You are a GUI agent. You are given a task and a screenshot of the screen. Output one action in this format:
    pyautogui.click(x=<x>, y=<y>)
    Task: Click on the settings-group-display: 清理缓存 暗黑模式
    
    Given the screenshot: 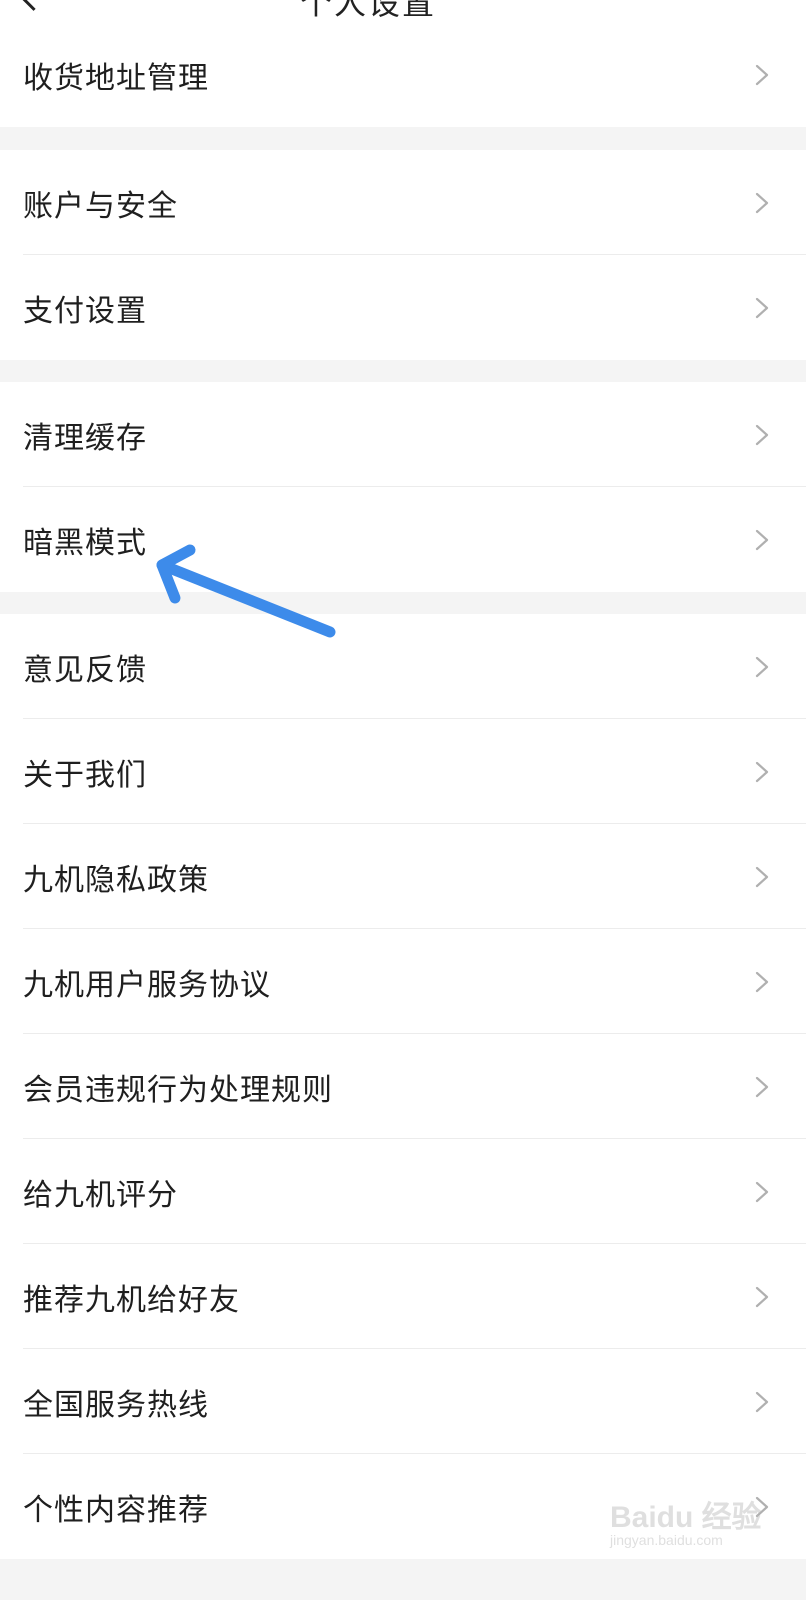 What is the action you would take?
    pyautogui.click(x=403, y=487)
    